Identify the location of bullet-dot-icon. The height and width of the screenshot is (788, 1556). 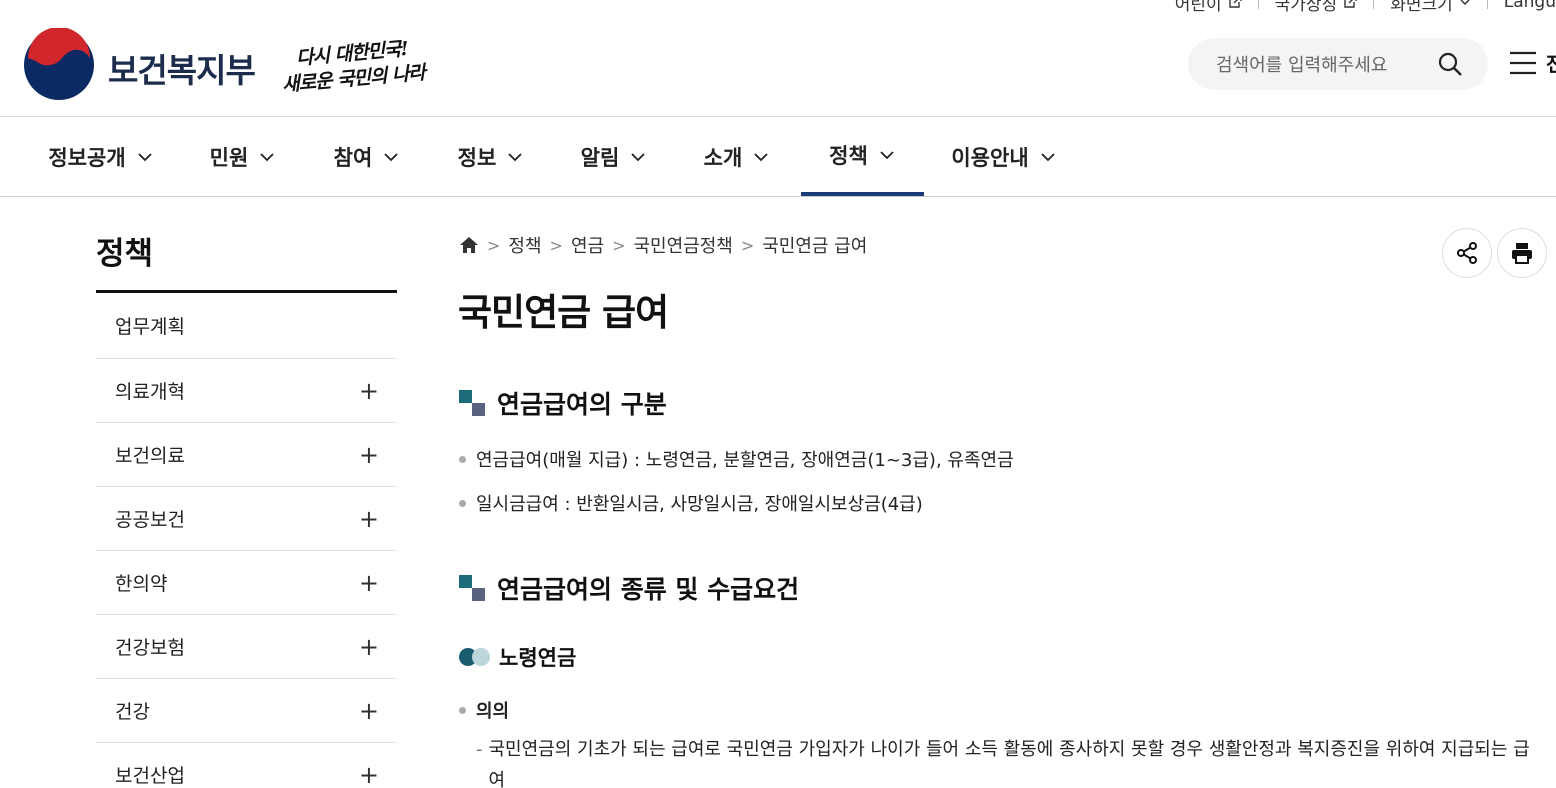
(462, 710).